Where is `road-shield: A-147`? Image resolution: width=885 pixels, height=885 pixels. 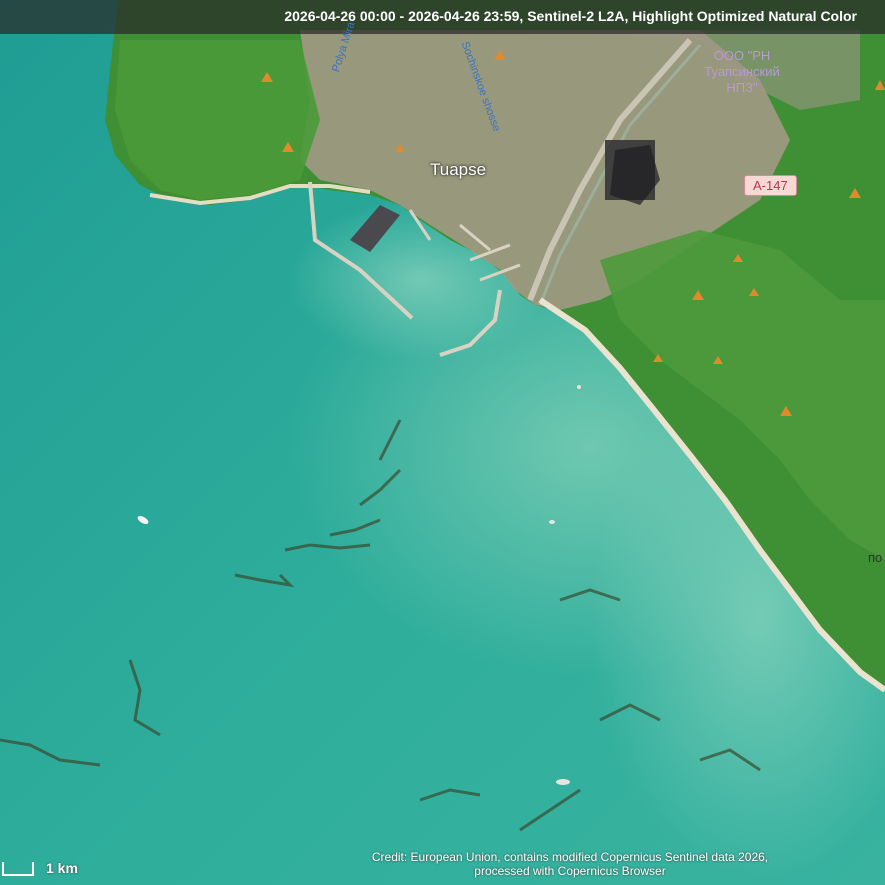 road-shield: A-147 is located at coordinates (770, 185).